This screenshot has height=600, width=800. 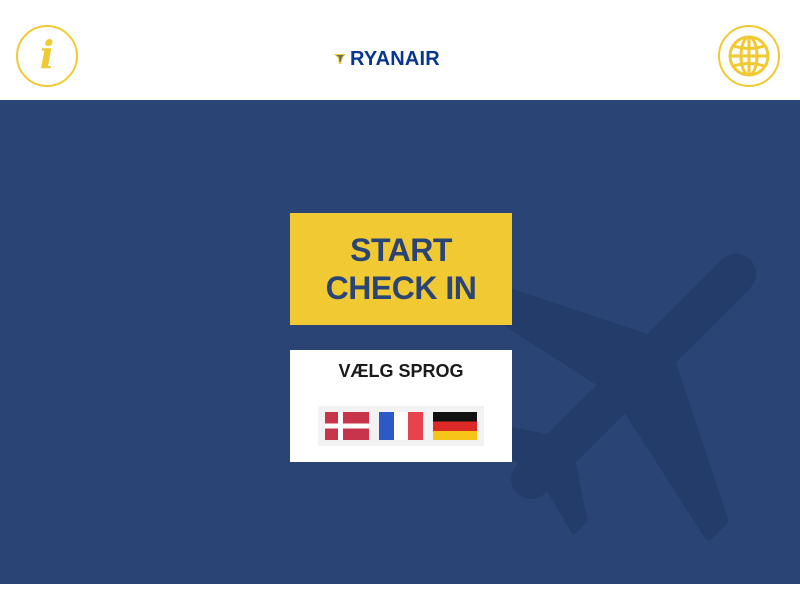 What do you see at coordinates (340, 59) in the screenshot?
I see `harp-icon` at bounding box center [340, 59].